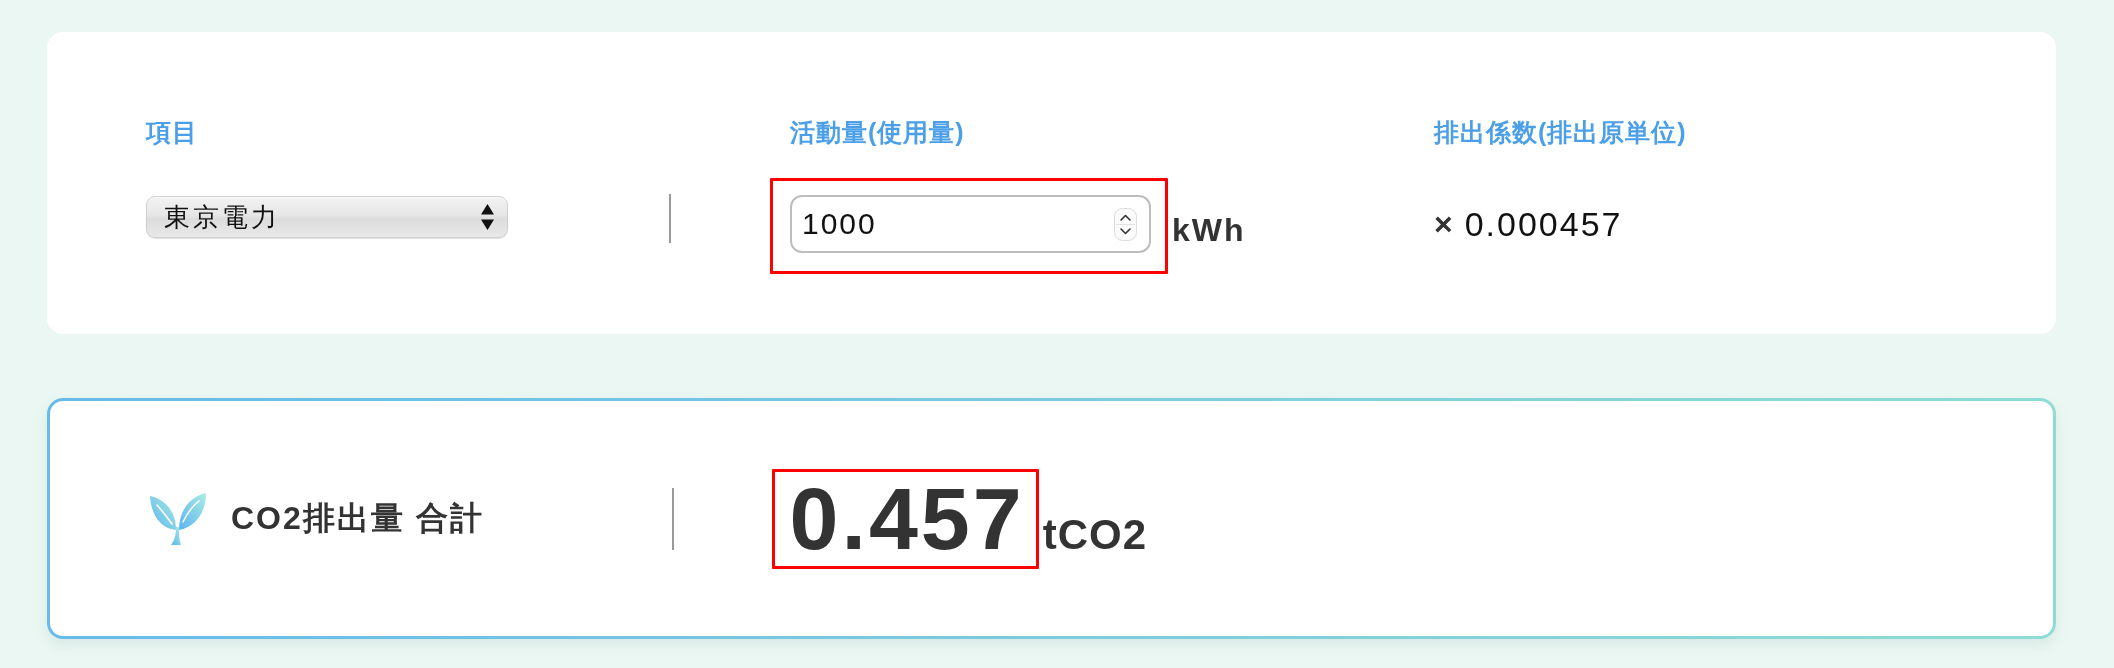  Describe the element at coordinates (1443, 224) in the screenshot. I see `multiply-sign: ×` at that location.